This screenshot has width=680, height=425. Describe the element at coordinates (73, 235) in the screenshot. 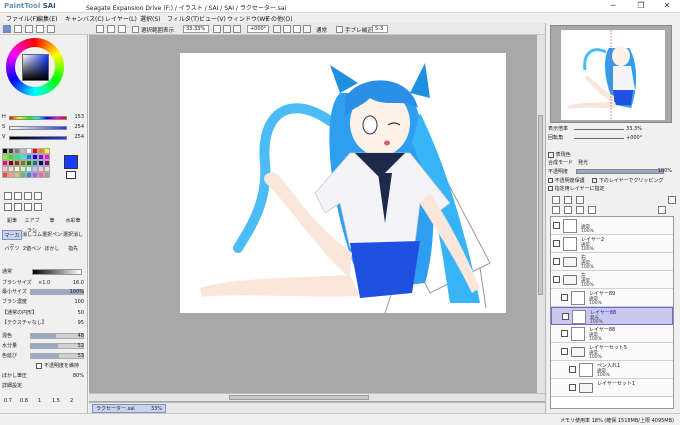

I see `tool-select-eraser: 選択消し` at that location.